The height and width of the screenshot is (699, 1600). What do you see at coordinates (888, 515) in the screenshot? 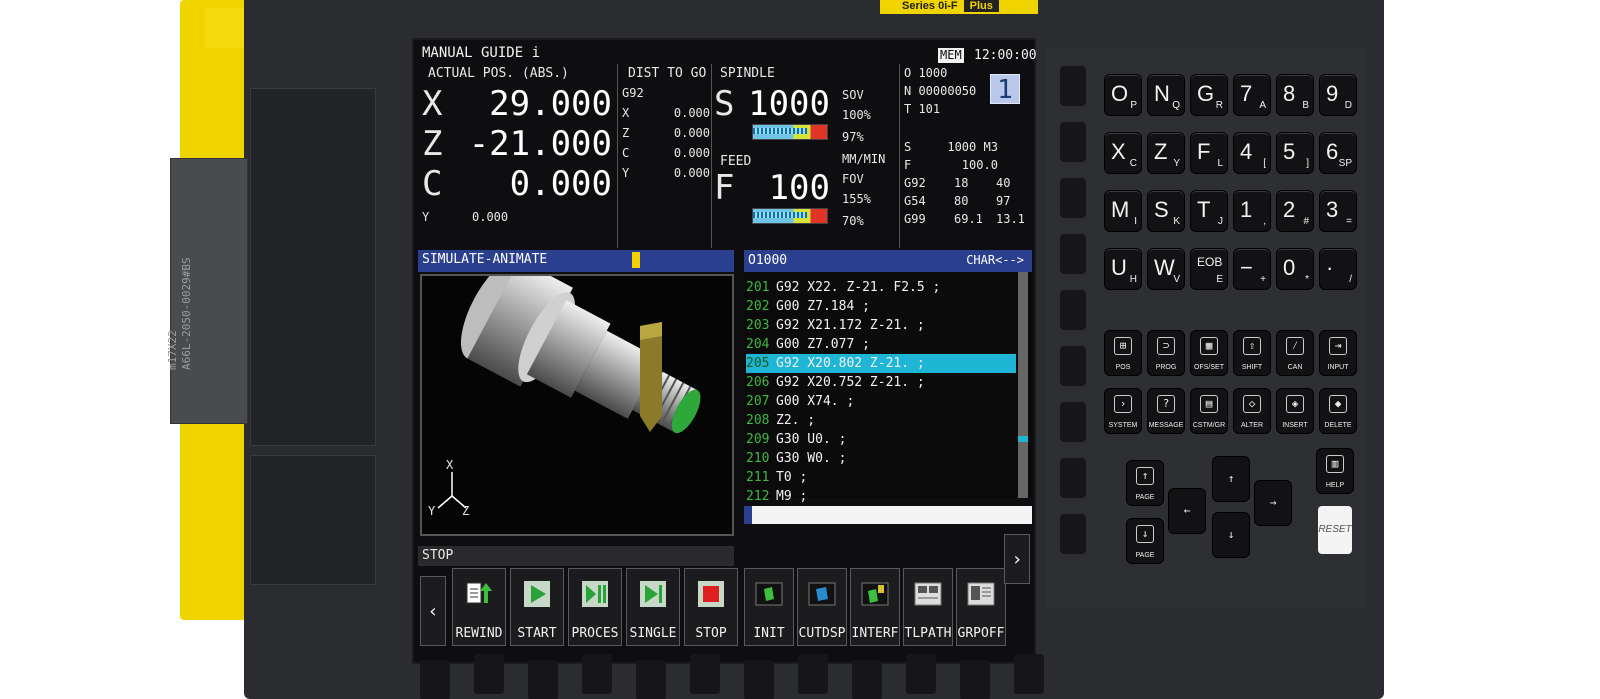
I see `key-input-buffer` at bounding box center [888, 515].